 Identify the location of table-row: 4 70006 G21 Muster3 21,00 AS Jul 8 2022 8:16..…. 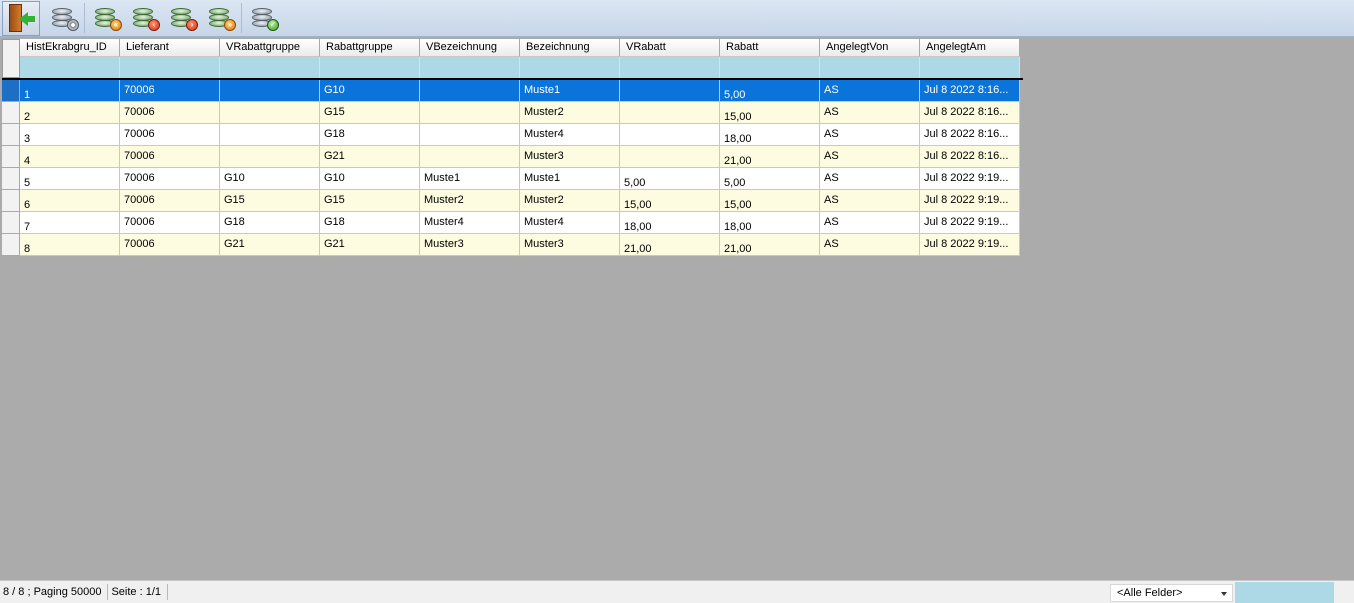
(511, 157).